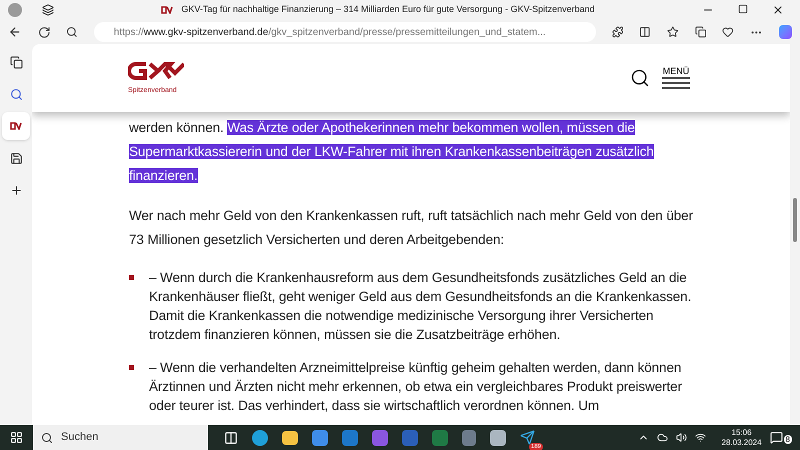 This screenshot has height=450, width=800. What do you see at coordinates (676, 83) in the screenshot?
I see `menu-icon` at bounding box center [676, 83].